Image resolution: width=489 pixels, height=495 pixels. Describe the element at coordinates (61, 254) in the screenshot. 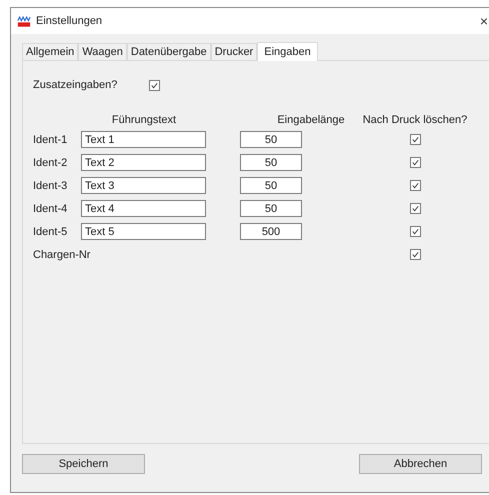

I see `row-label: Chargen-Nr` at that location.